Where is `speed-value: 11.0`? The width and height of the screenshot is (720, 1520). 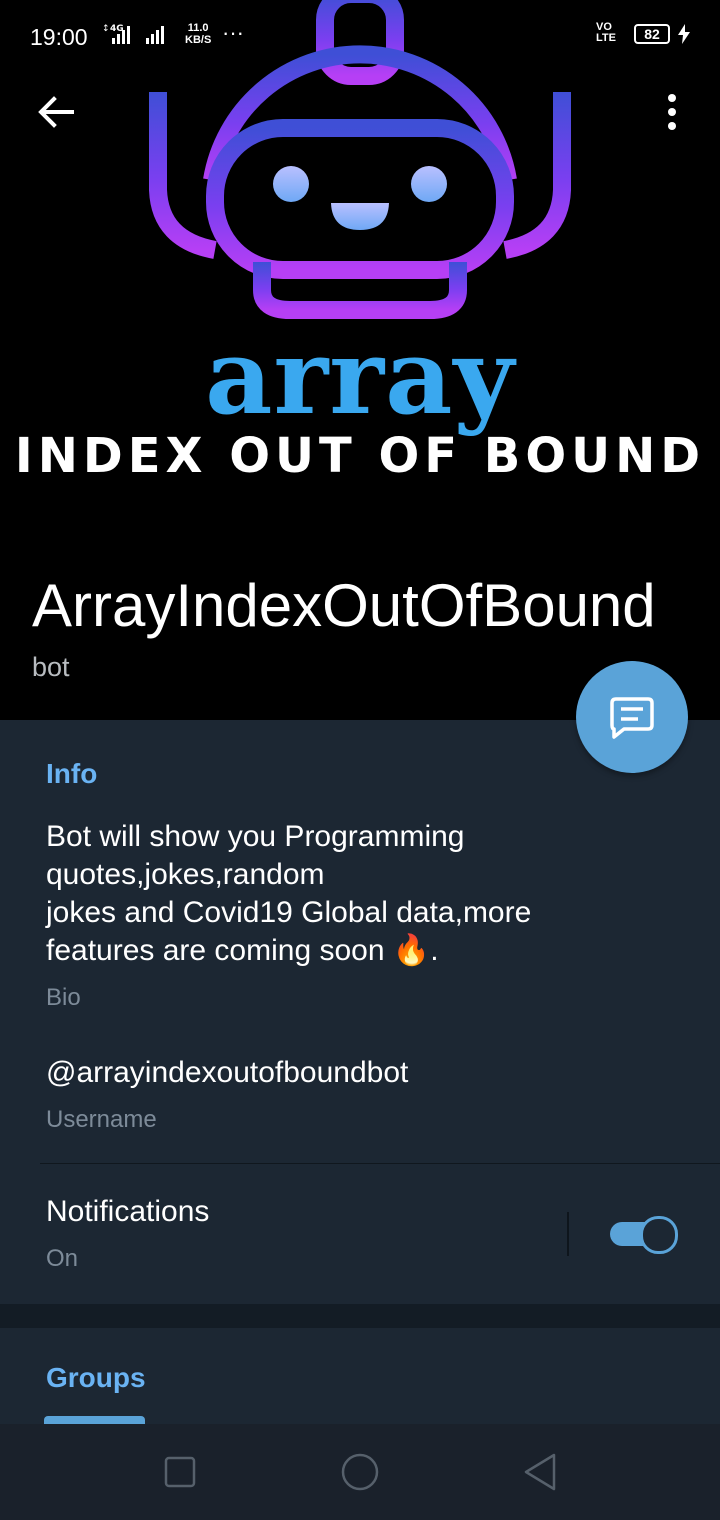 speed-value: 11.0 is located at coordinates (198, 28).